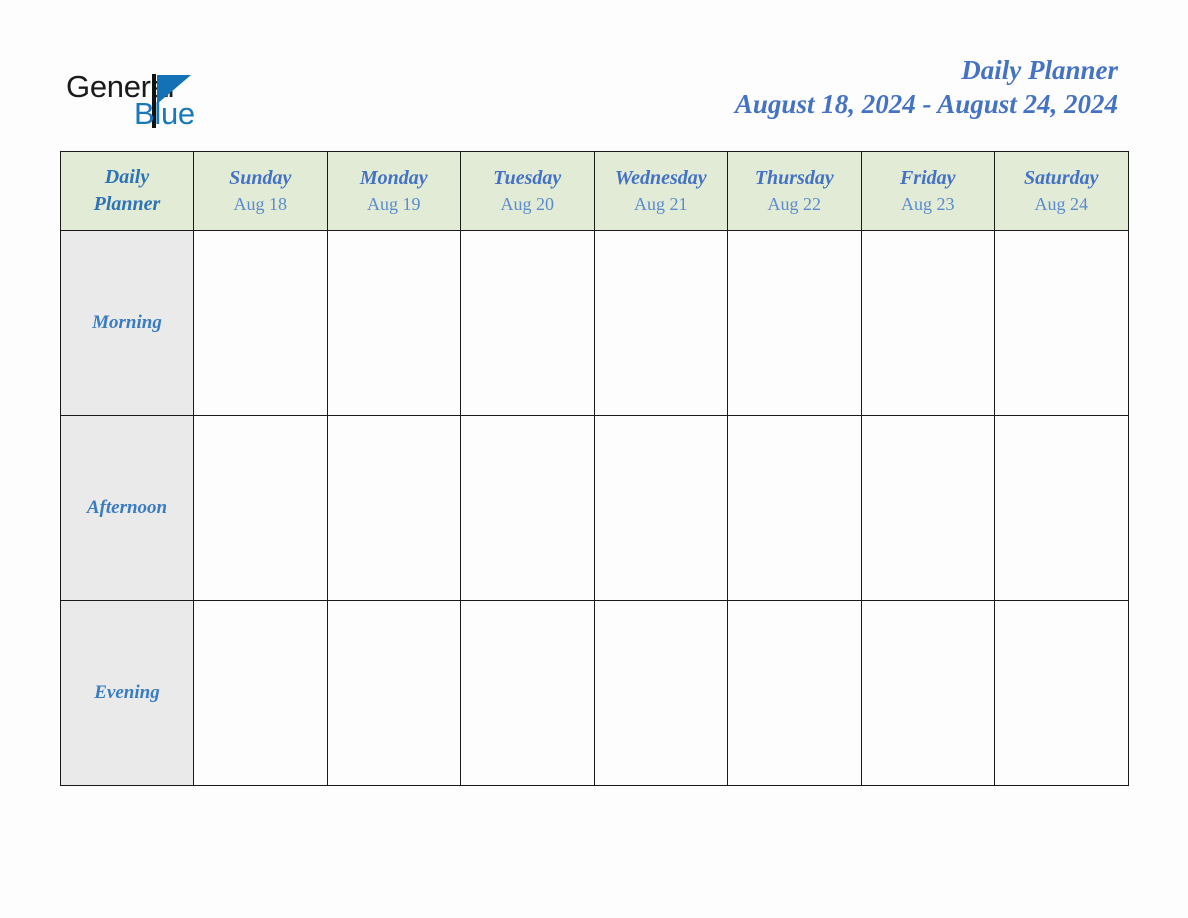 The height and width of the screenshot is (918, 1188). Describe the element at coordinates (927, 178) in the screenshot. I see `day-name-friday: Friday` at that location.